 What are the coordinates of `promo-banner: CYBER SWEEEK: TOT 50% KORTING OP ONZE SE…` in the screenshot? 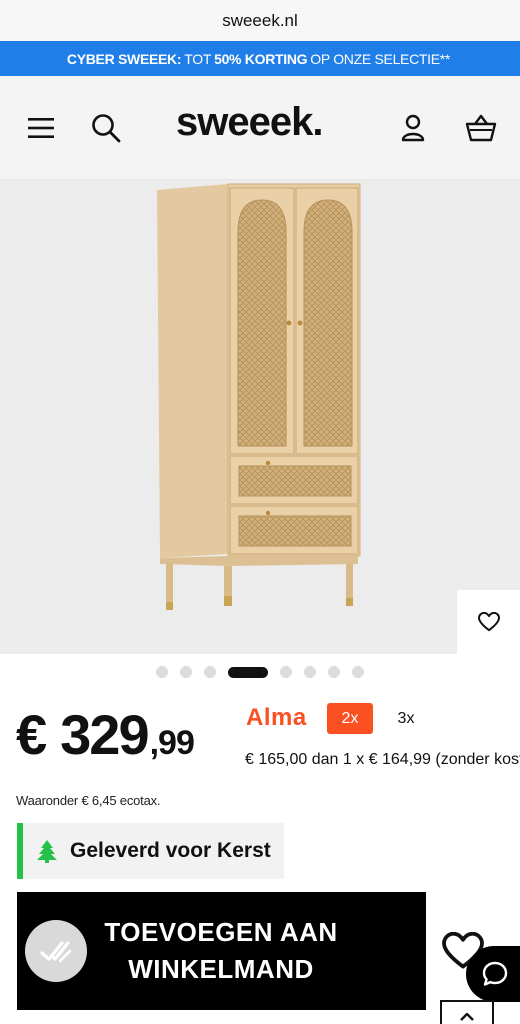 It's located at (260, 58).